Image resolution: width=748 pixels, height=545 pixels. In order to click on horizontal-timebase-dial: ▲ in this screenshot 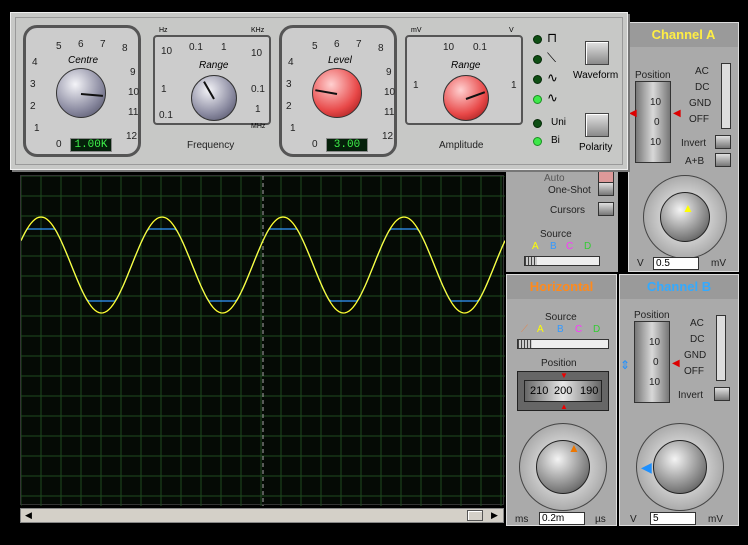, I will do `click(563, 467)`.